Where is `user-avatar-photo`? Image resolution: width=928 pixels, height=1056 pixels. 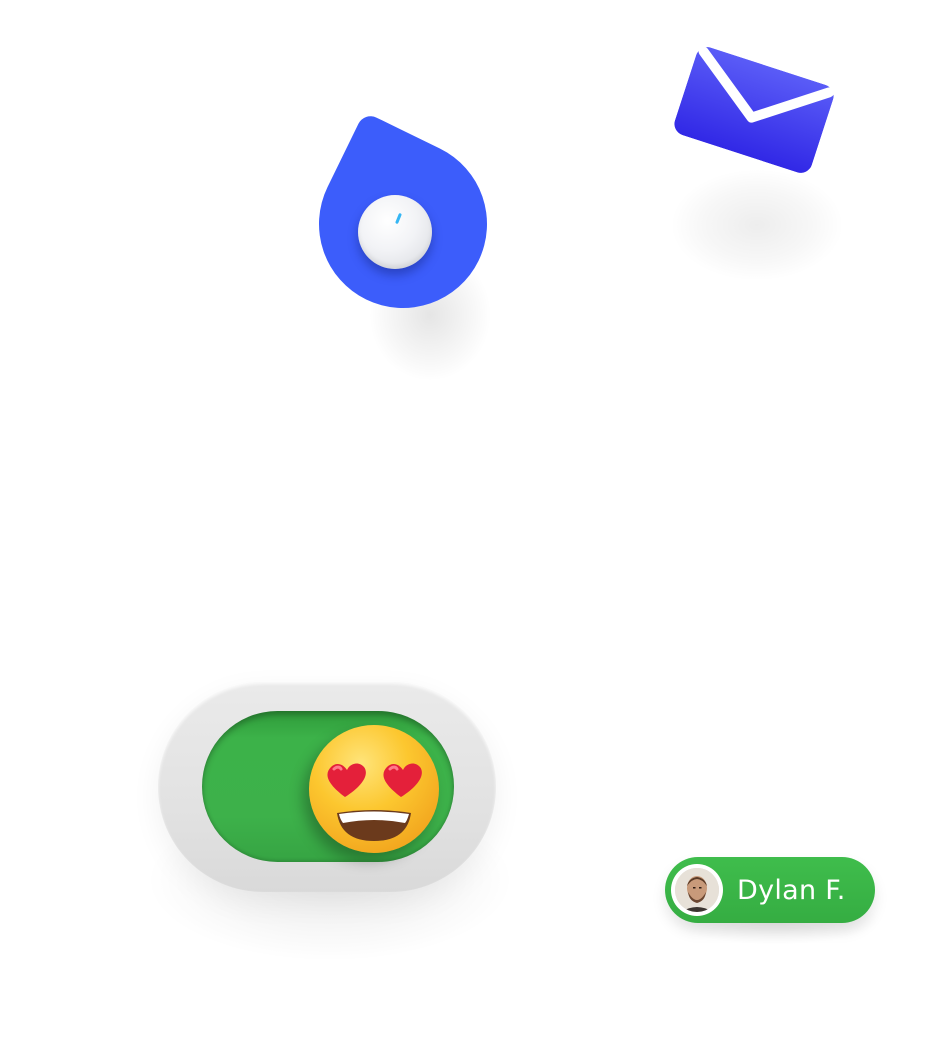
user-avatar-photo is located at coordinates (697, 890).